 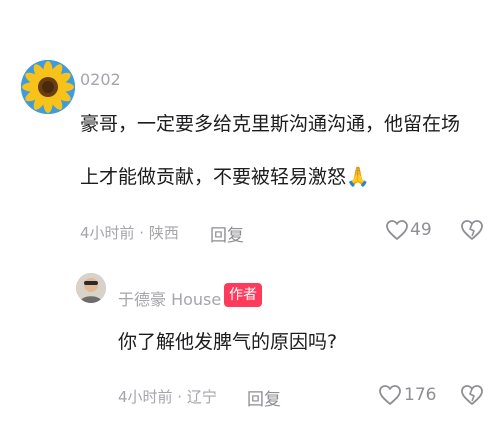 What do you see at coordinates (169, 298) in the screenshot?
I see `reply-username: 于德豪 House` at bounding box center [169, 298].